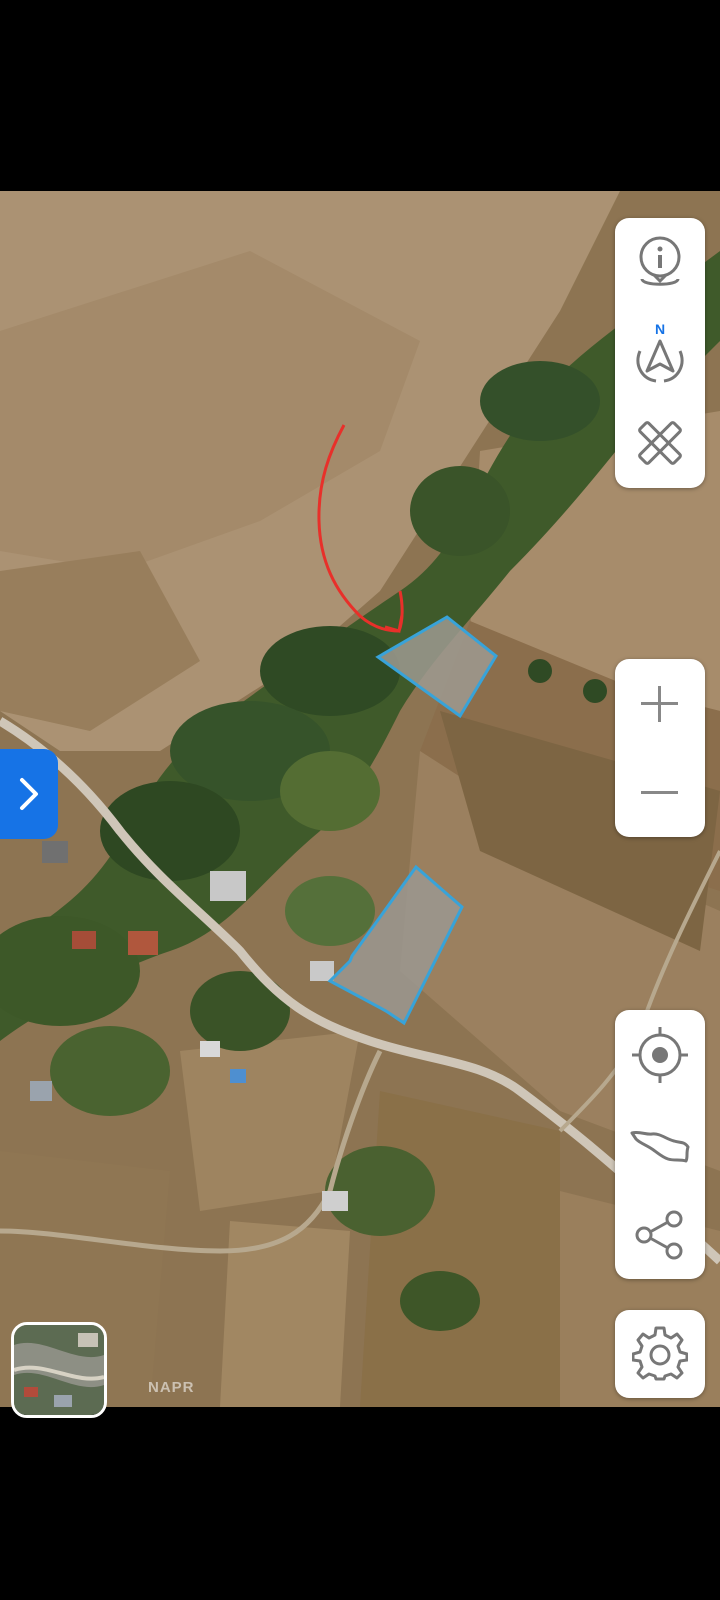 This screenshot has height=1600, width=720. I want to click on layer-thumbnail, so click(59, 1370).